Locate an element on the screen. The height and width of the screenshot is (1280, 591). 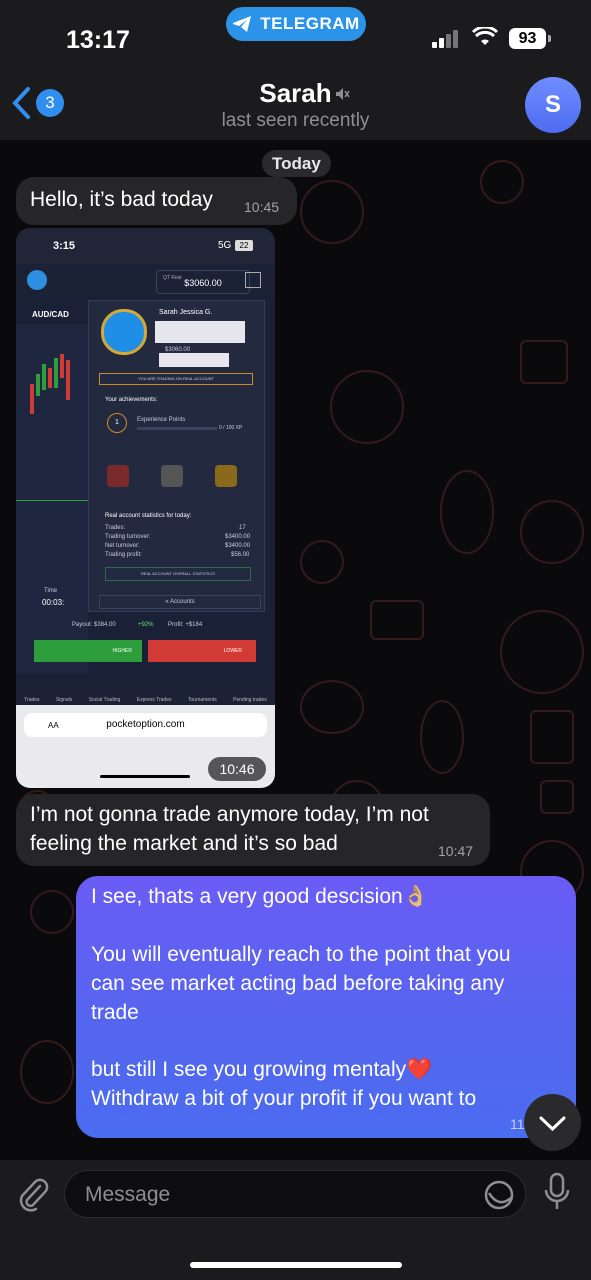
nav-item: Tournaments is located at coordinates (202, 700).